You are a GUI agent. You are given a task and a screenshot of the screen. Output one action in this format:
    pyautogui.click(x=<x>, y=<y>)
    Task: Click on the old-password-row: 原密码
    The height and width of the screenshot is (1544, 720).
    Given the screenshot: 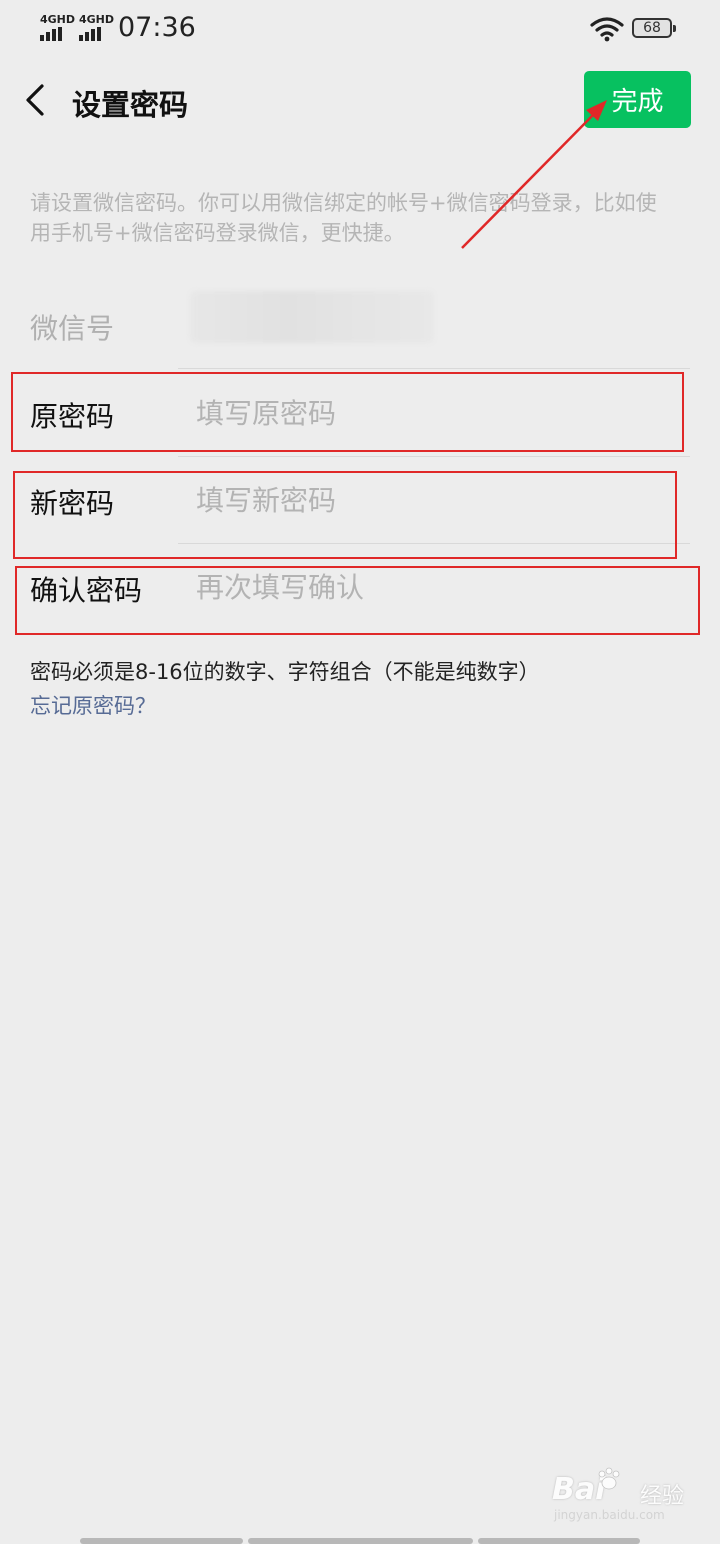 What is the action you would take?
    pyautogui.click(x=360, y=414)
    